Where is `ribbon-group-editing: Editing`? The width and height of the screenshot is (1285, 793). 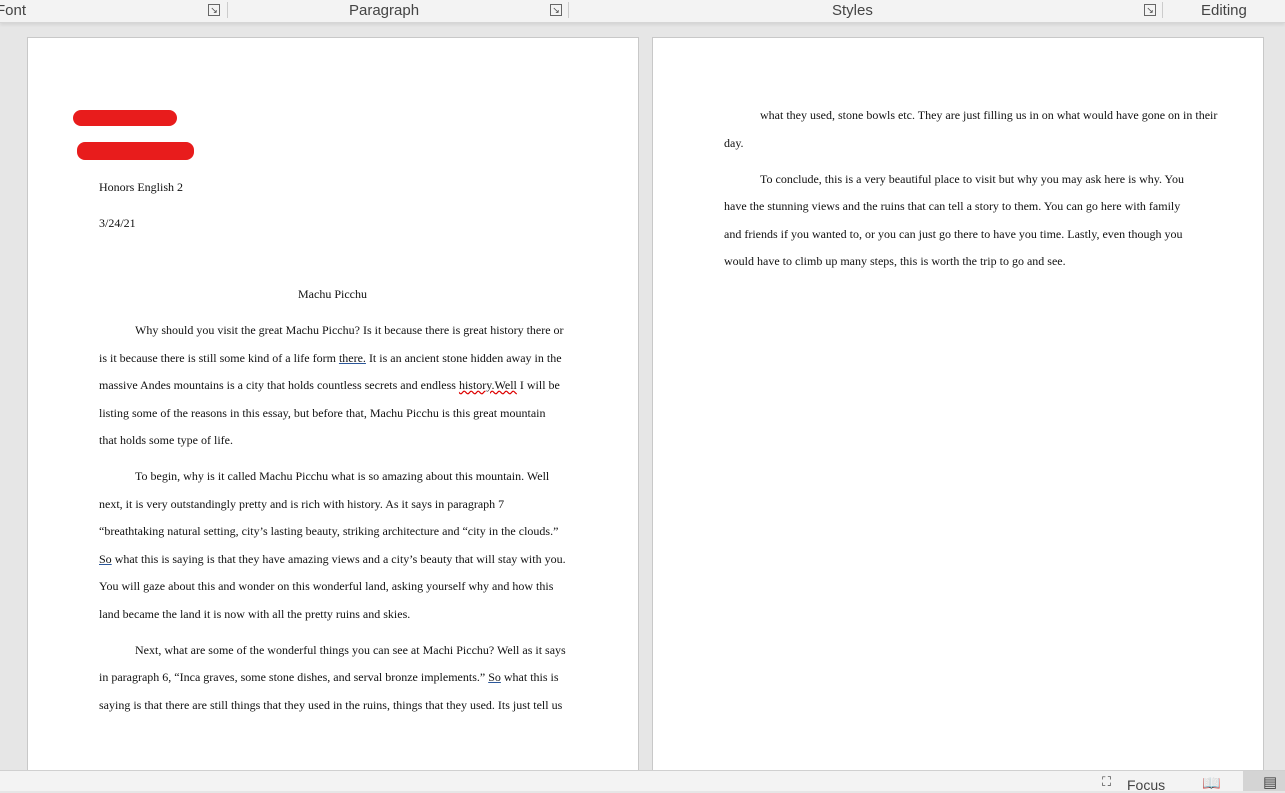
ribbon-group-editing: Editing is located at coordinates (1224, 10).